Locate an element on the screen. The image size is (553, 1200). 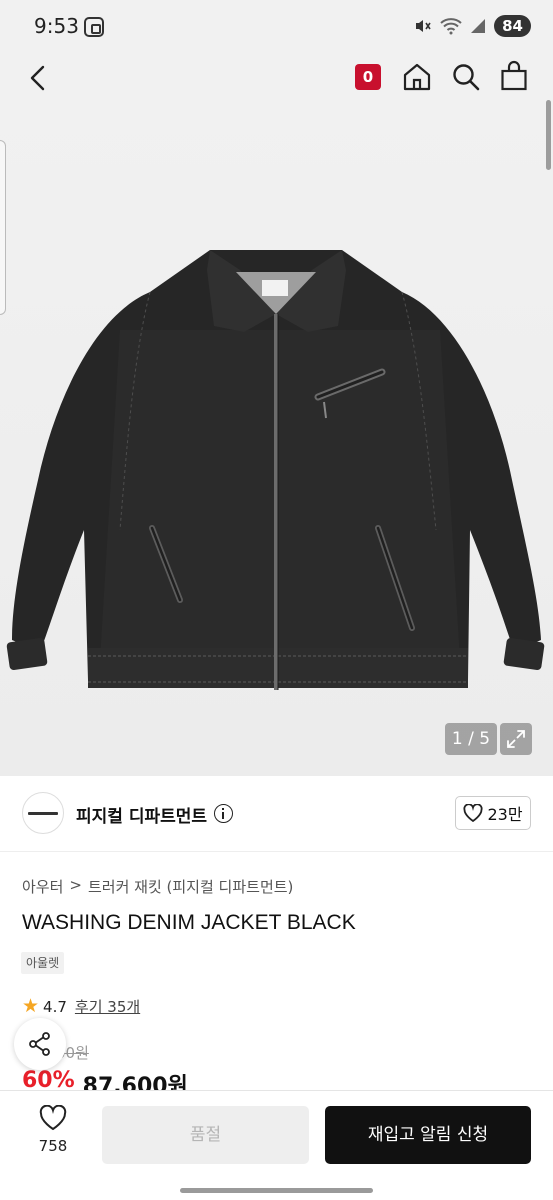
wishlist-button: 758 is located at coordinates (53, 1134).